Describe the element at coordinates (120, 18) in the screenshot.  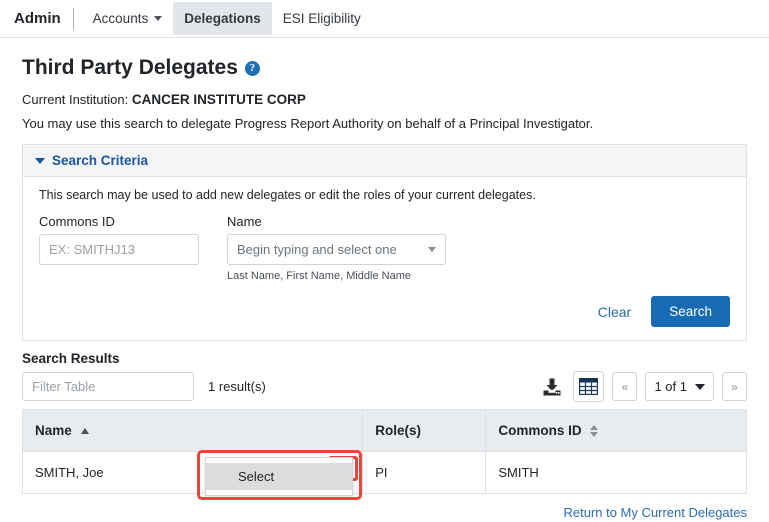
I see `nav-item-label: Accounts` at that location.